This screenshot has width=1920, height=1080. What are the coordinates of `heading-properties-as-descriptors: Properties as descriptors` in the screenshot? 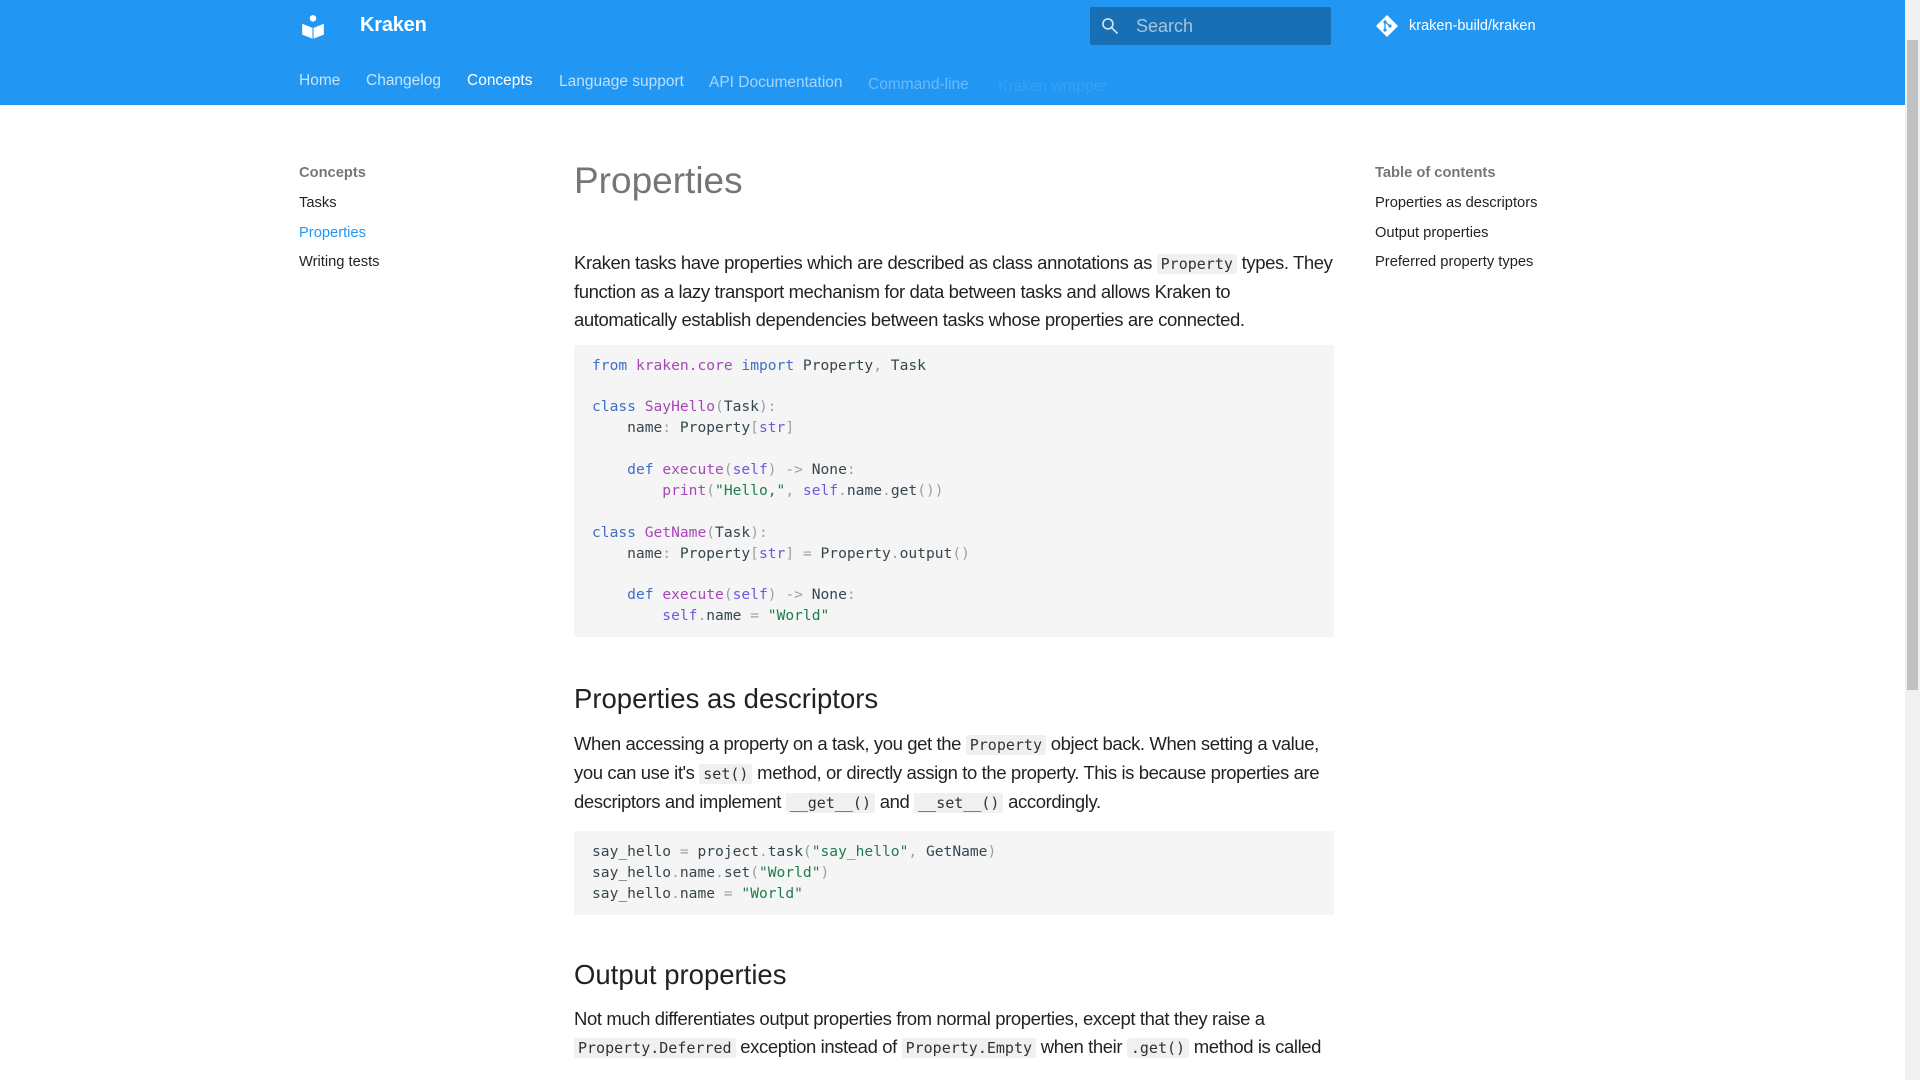 It's located at (726, 698).